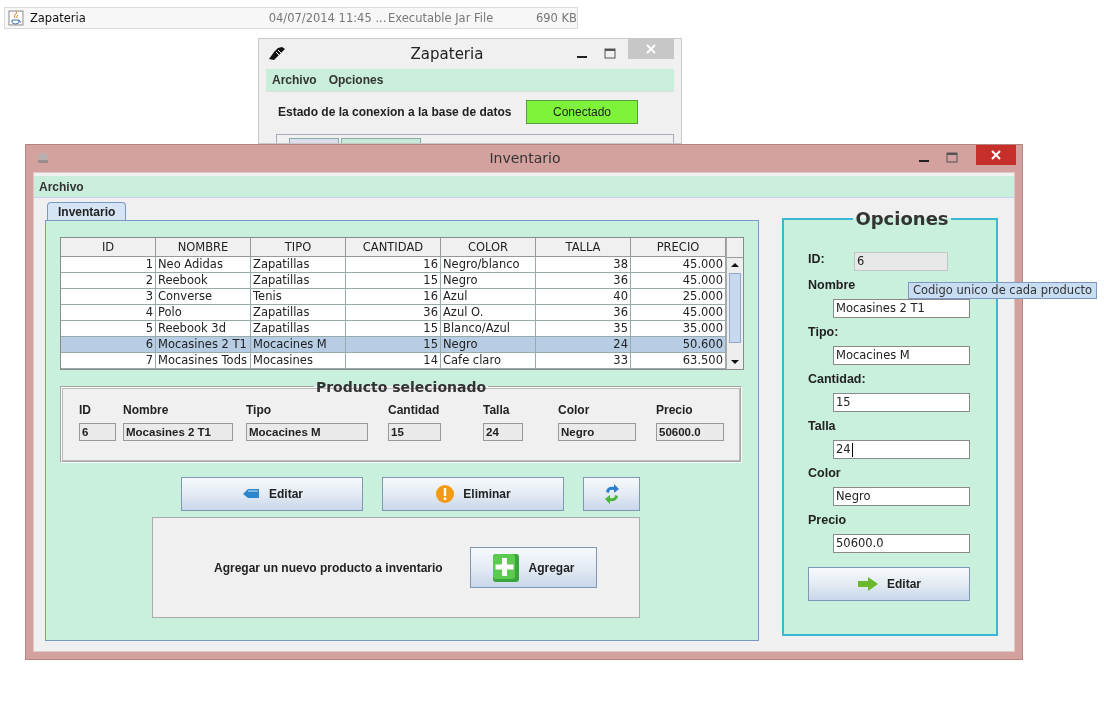  I want to click on add-button: Agregar, so click(533, 567).